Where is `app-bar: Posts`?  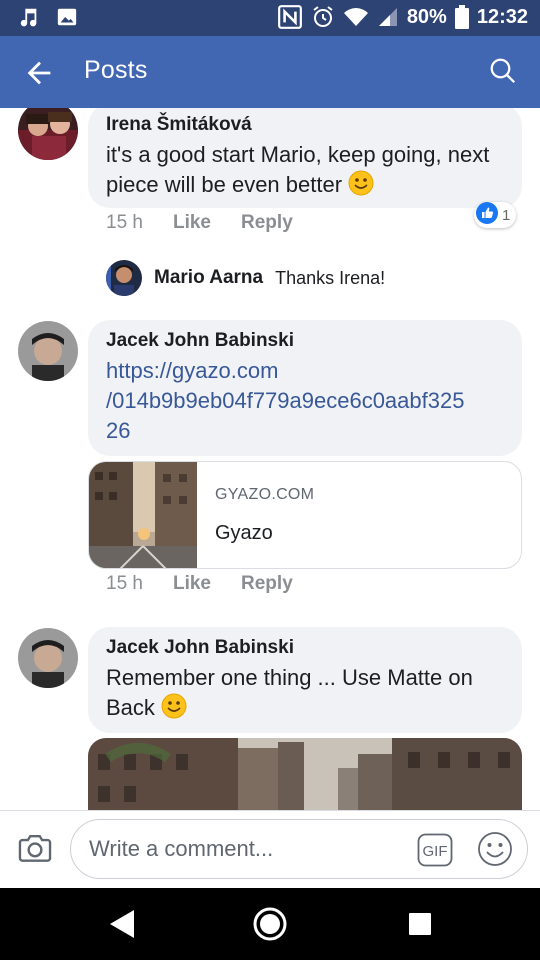 app-bar: Posts is located at coordinates (270, 72).